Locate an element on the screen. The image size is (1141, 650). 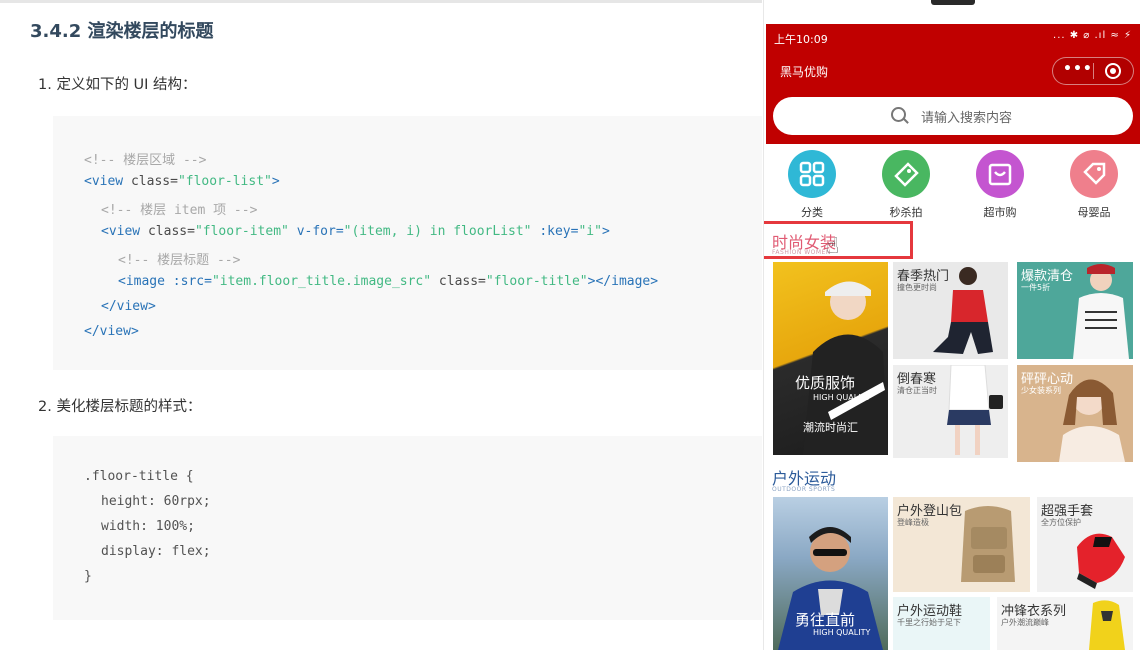
code-string: "i" is located at coordinates (590, 231).